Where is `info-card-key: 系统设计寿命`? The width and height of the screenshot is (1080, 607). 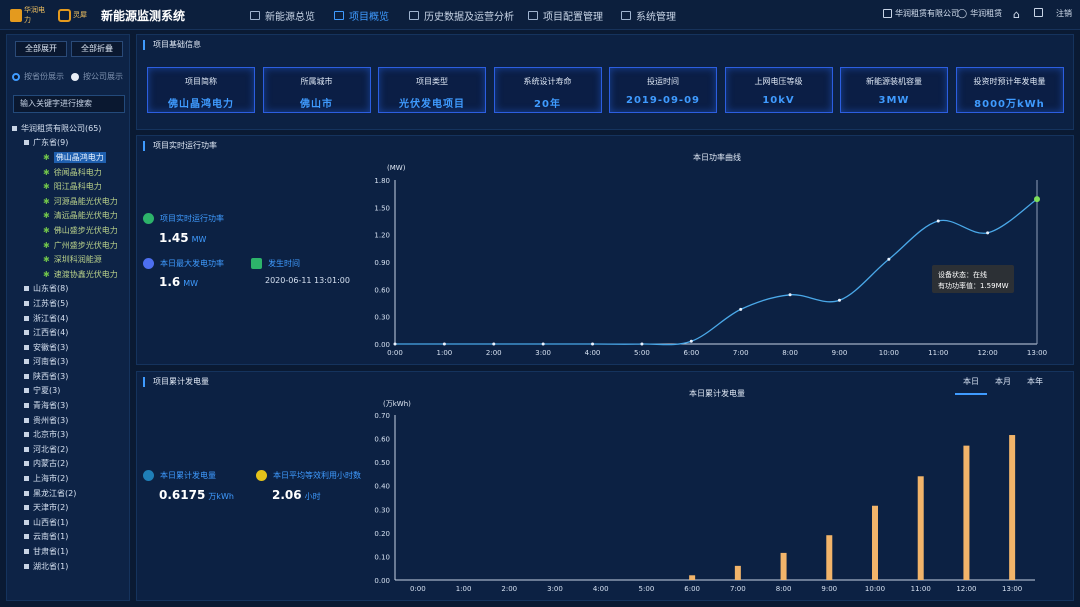 info-card-key: 系统设计寿命 is located at coordinates (547, 81).